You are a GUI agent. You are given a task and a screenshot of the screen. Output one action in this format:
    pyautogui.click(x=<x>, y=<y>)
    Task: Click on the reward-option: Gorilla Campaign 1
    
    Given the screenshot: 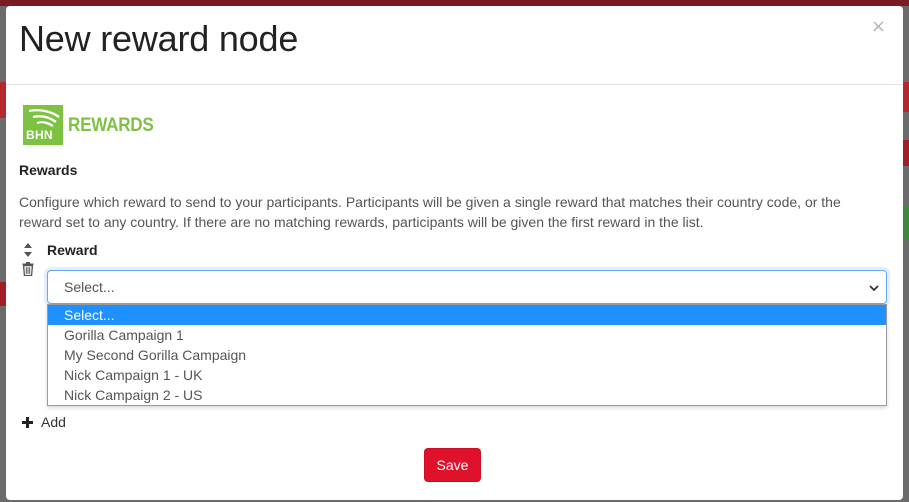 What is the action you would take?
    pyautogui.click(x=467, y=335)
    